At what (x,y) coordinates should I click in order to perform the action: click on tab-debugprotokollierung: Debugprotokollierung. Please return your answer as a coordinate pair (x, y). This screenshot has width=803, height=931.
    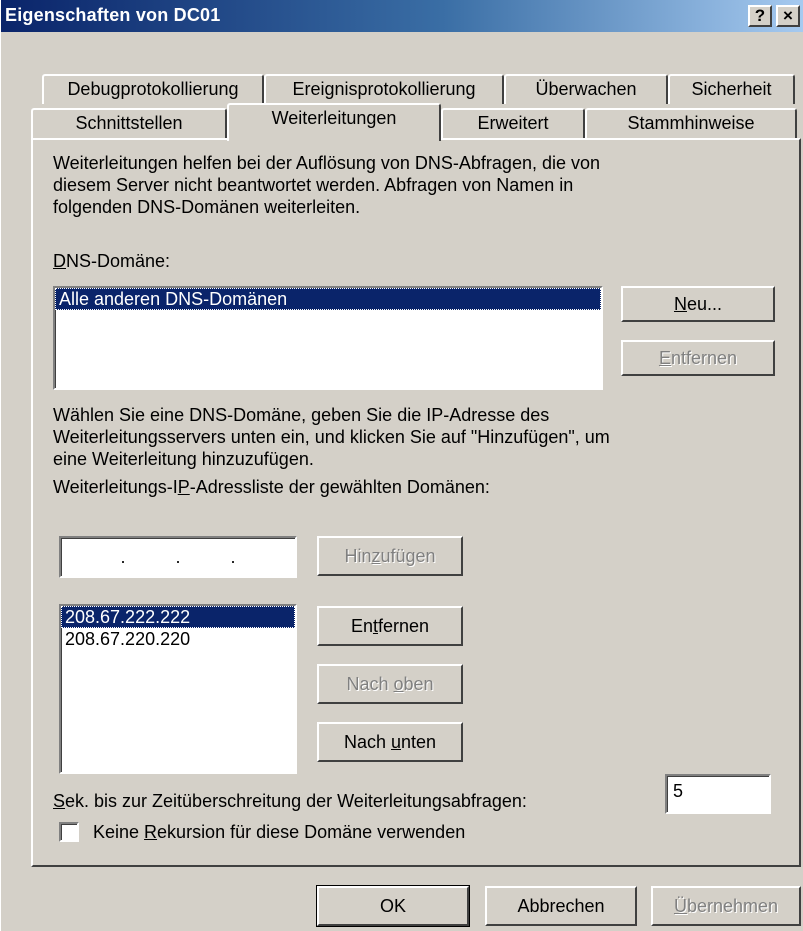
    Looking at the image, I should click on (153, 89).